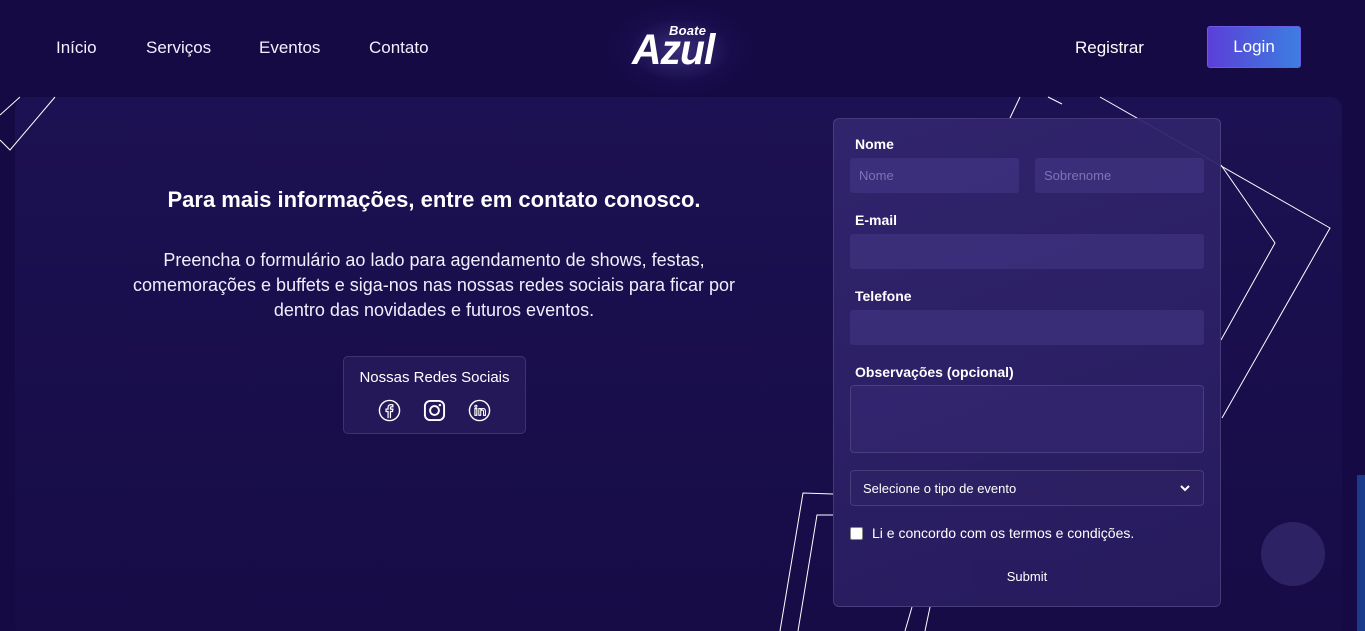  Describe the element at coordinates (399, 48) in the screenshot. I see `nav-link-contato: Contato` at that location.